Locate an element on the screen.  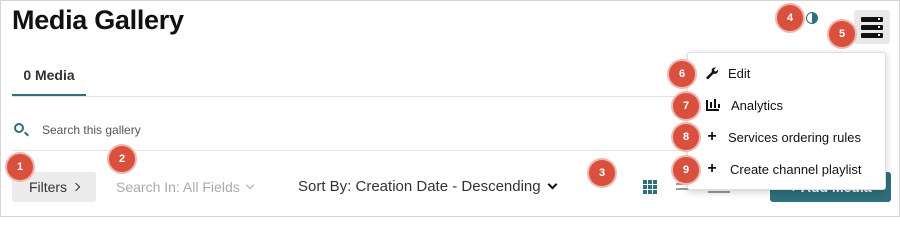
menu-item-label: Analytics is located at coordinates (757, 105).